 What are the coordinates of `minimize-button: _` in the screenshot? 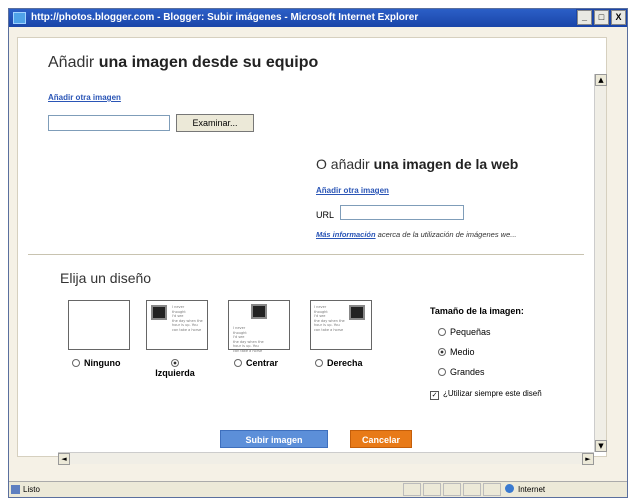 It's located at (584, 17).